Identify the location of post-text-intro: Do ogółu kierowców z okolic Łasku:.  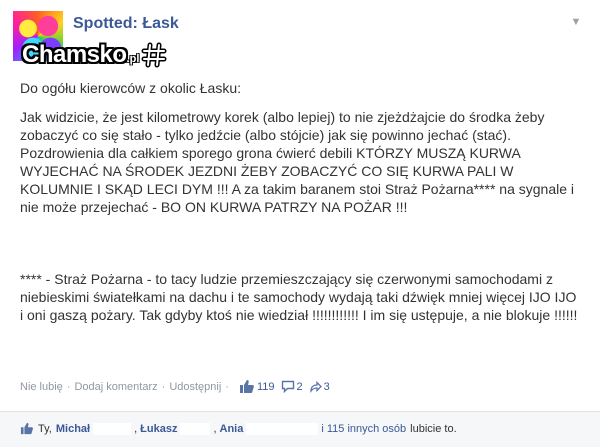
(130, 88).